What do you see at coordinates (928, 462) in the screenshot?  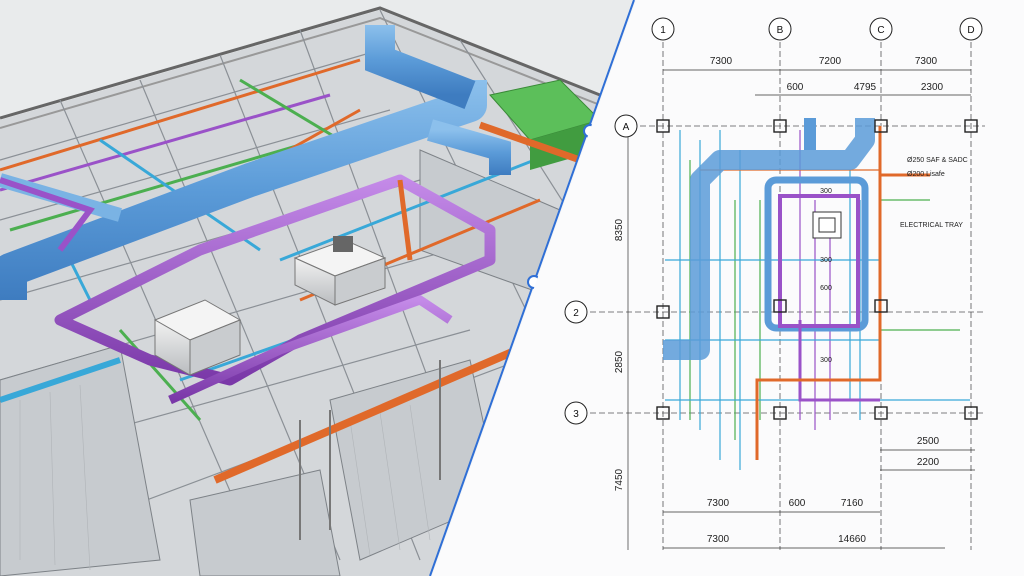 I see `dim-right-2: 2200` at bounding box center [928, 462].